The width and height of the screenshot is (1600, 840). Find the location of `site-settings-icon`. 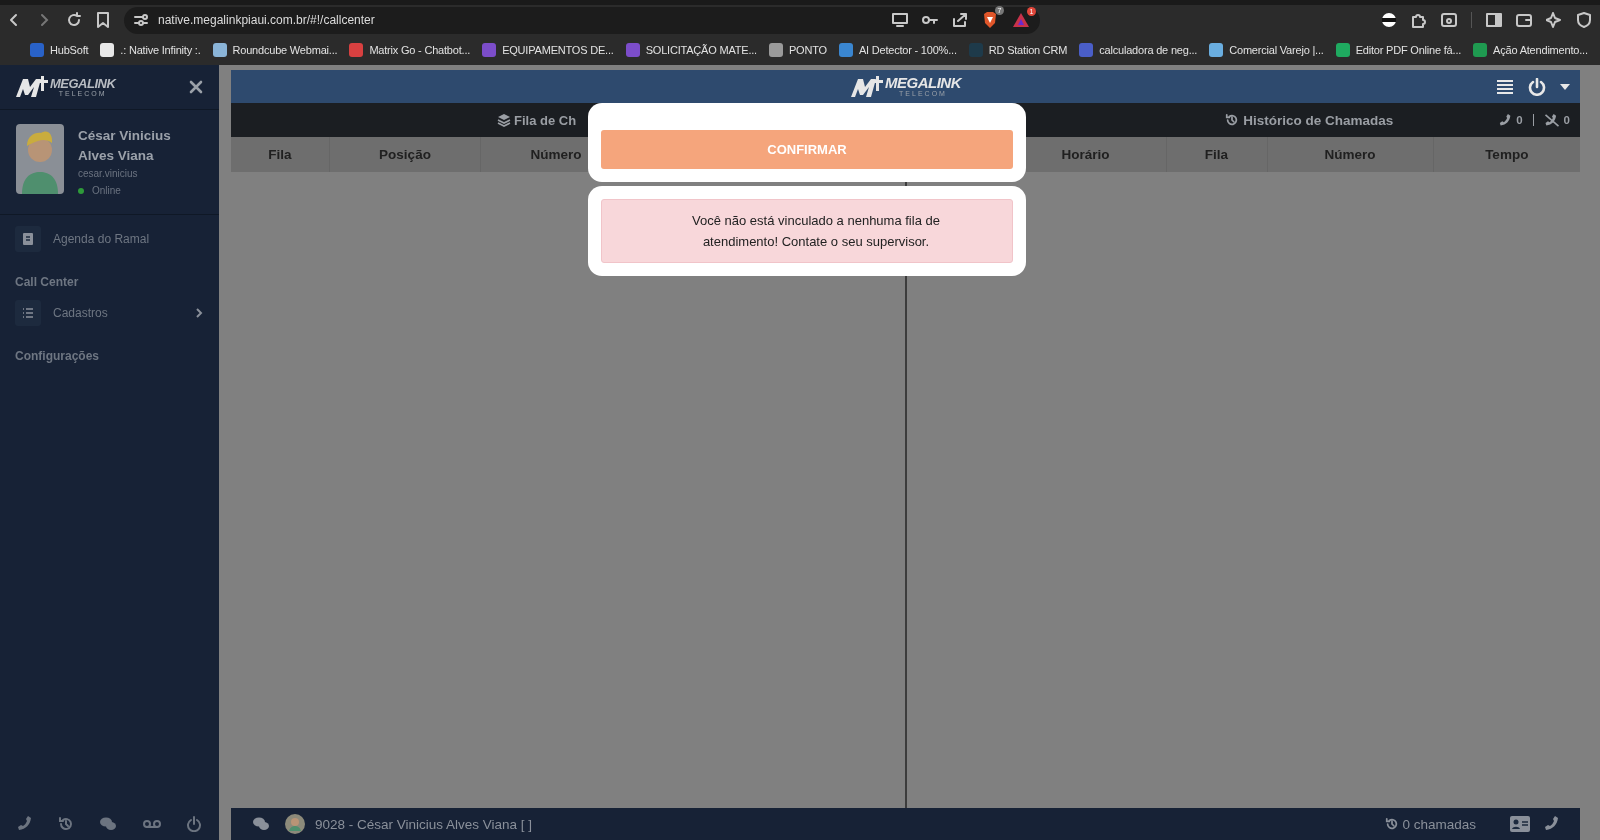

site-settings-icon is located at coordinates (141, 20).